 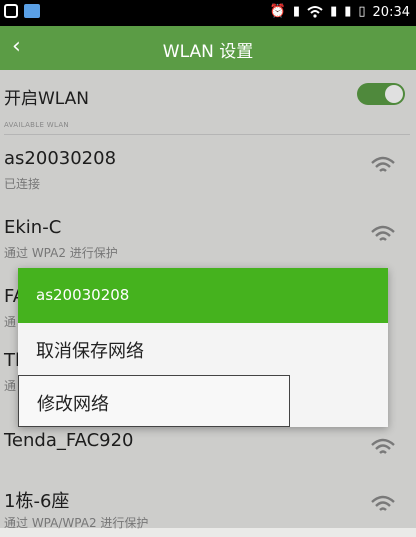 I want to click on status-bar: ⏰ ▮ ▮ ▮ ▯ 20:34, so click(x=208, y=13).